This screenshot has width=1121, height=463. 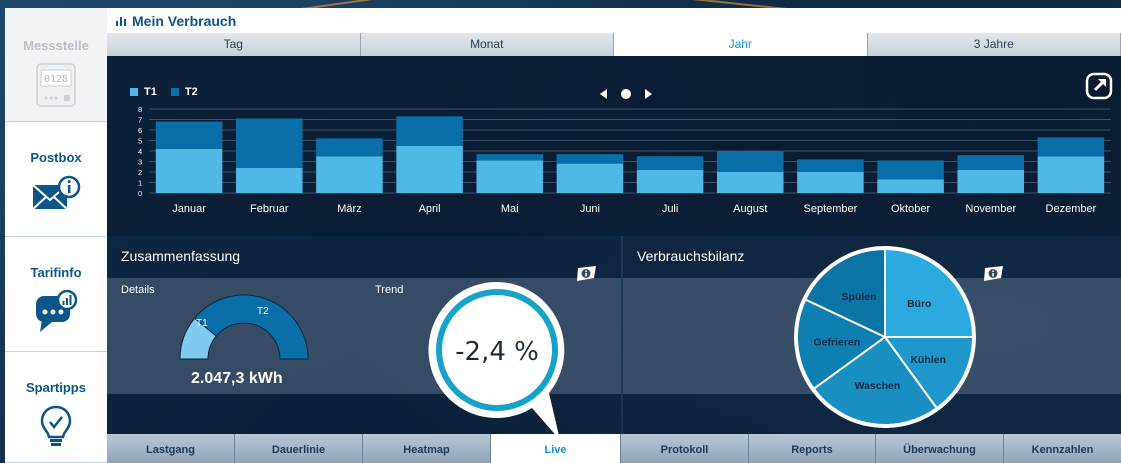 What do you see at coordinates (556, 448) in the screenshot?
I see `tab-live: Live` at bounding box center [556, 448].